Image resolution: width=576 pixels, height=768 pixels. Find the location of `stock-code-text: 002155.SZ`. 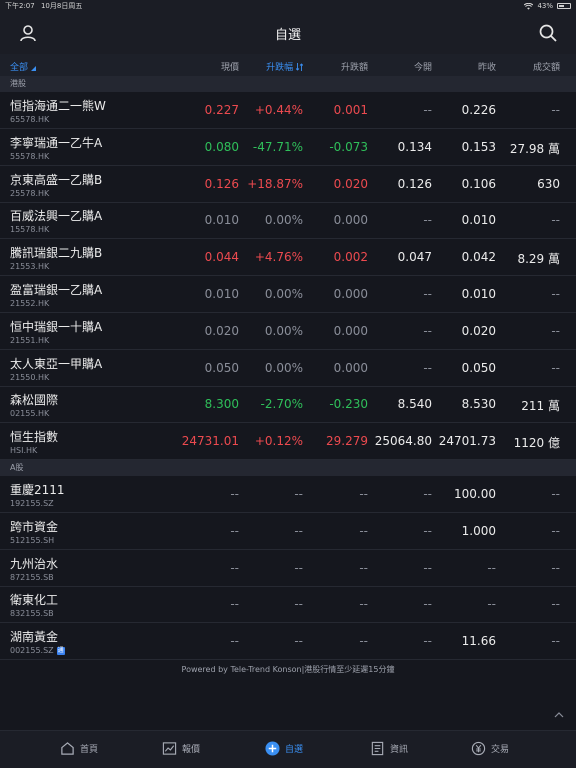

stock-code-text: 002155.SZ is located at coordinates (32, 651).